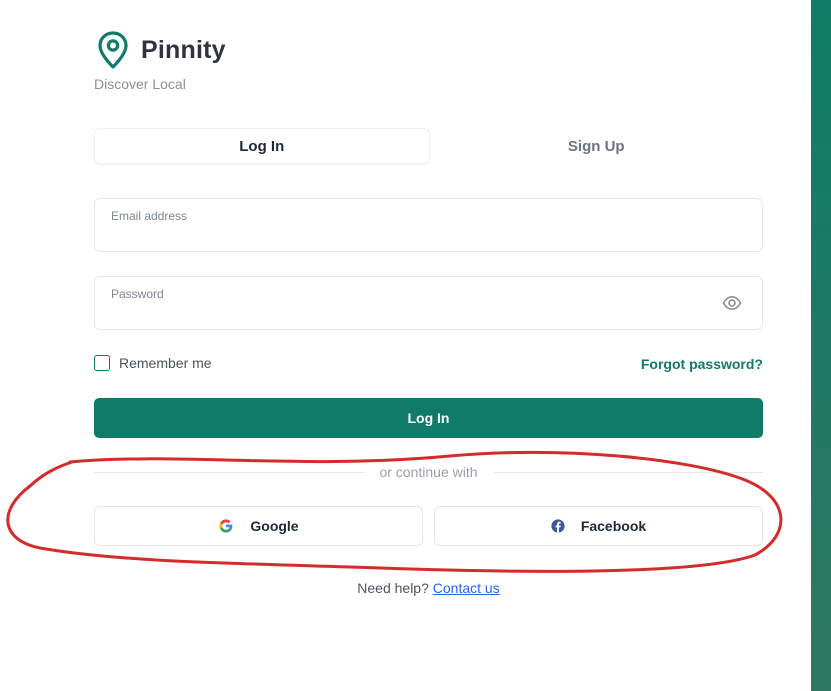 Image resolution: width=831 pixels, height=691 pixels. I want to click on password-input, so click(413, 314).